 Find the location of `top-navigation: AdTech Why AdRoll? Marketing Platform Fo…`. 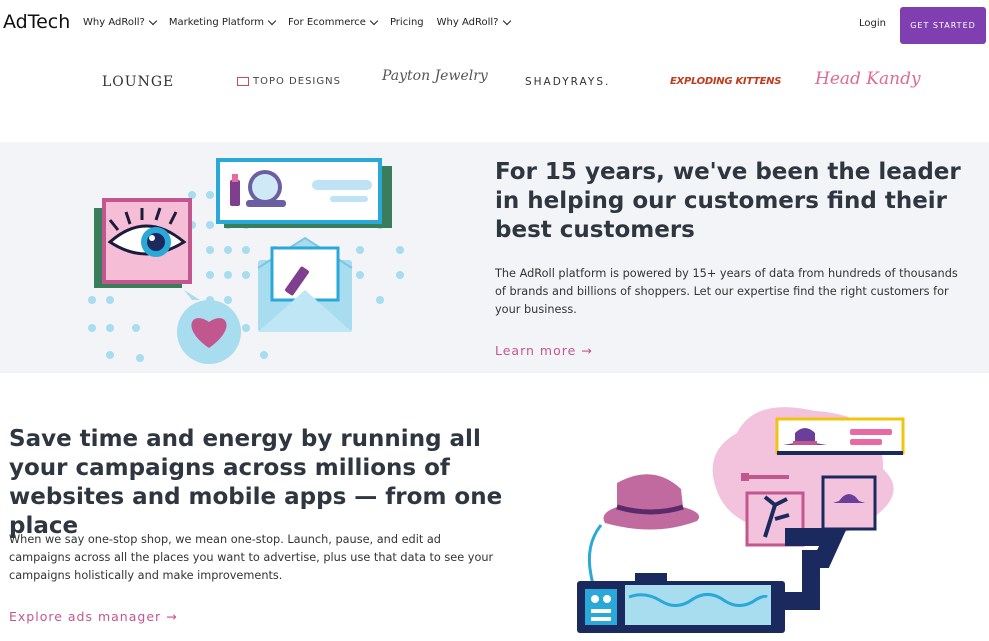

top-navigation: AdTech Why AdRoll? Marketing Platform Fo… is located at coordinates (494, 26).